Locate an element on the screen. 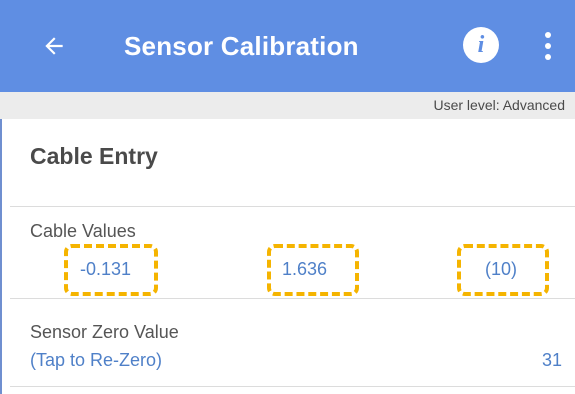 This screenshot has height=394, width=575. info-button: i is located at coordinates (481, 45).